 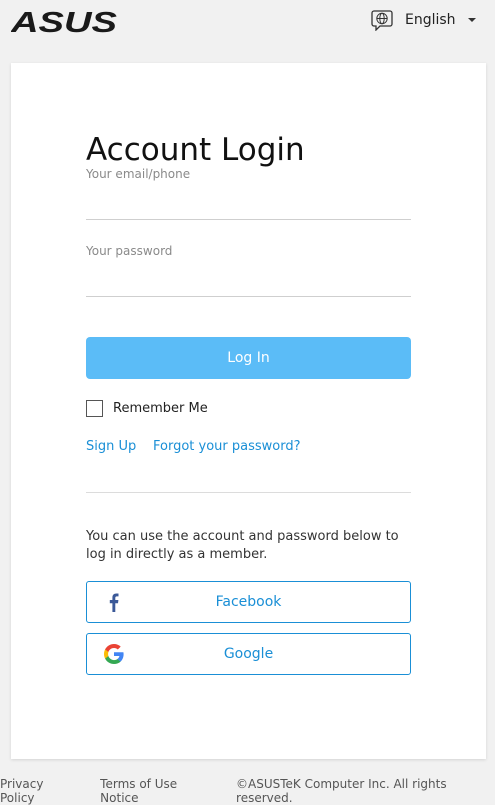 What do you see at coordinates (94, 408) in the screenshot?
I see `remember-me-checkbox` at bounding box center [94, 408].